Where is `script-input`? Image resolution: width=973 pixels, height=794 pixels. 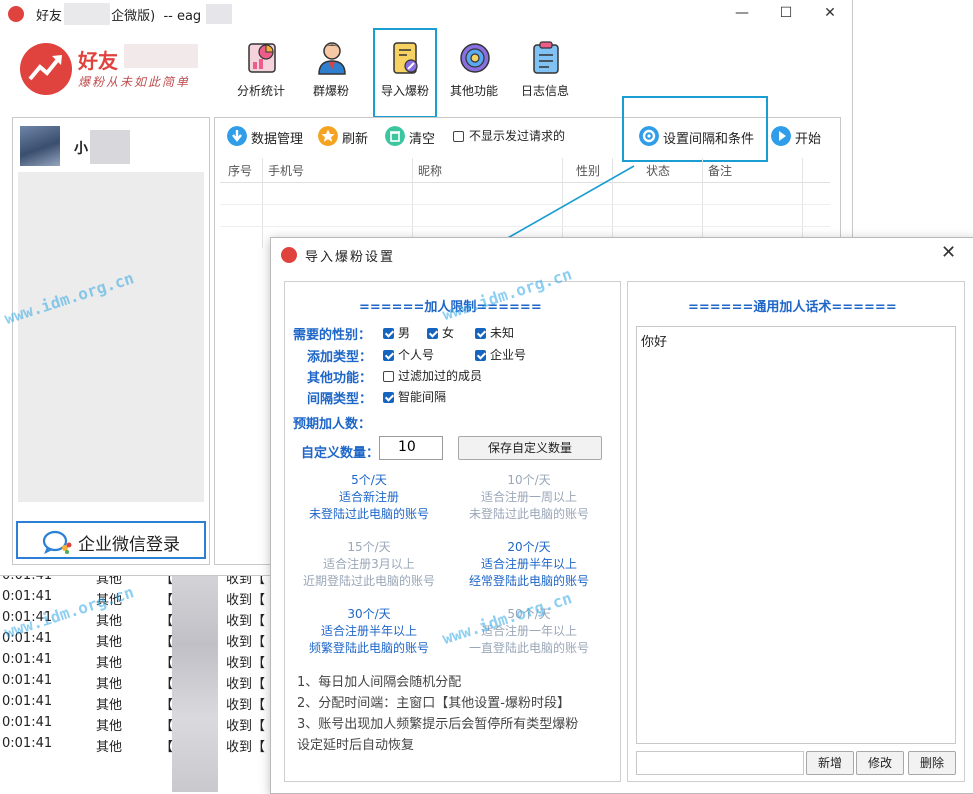
script-input is located at coordinates (720, 763).